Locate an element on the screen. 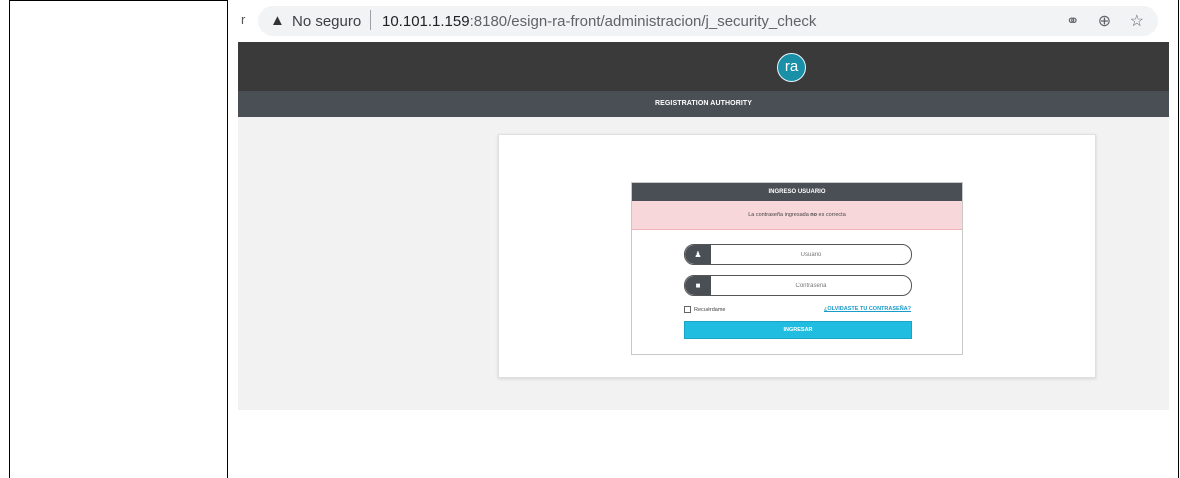 The height and width of the screenshot is (478, 1180). password-field: ■ is located at coordinates (798, 285).